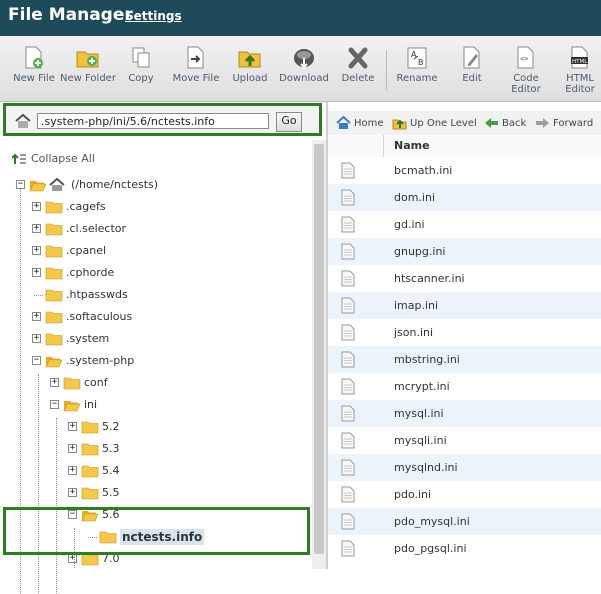 Image resolution: width=601 pixels, height=594 pixels. What do you see at coordinates (157, 339) in the screenshot?
I see `tree-item: + .system` at bounding box center [157, 339].